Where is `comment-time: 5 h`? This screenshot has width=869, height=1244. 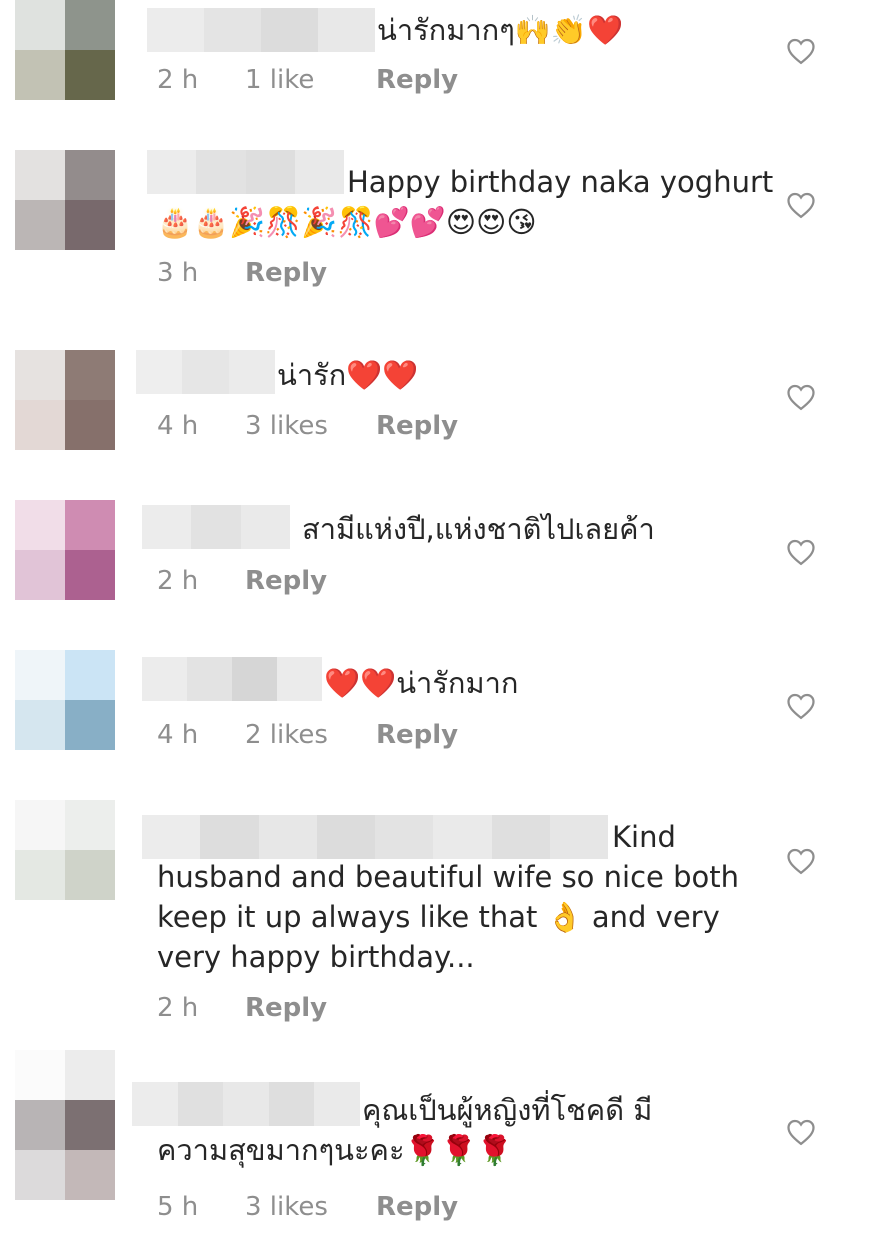
comment-time: 5 h is located at coordinates (178, 1207).